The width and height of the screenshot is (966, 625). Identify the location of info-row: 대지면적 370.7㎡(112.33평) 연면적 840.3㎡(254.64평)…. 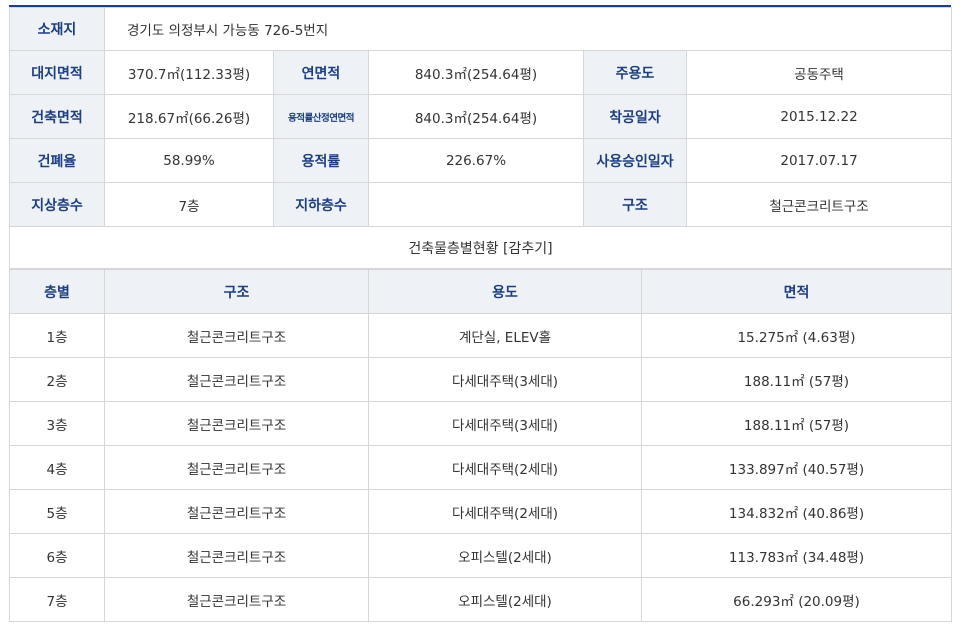
(481, 72).